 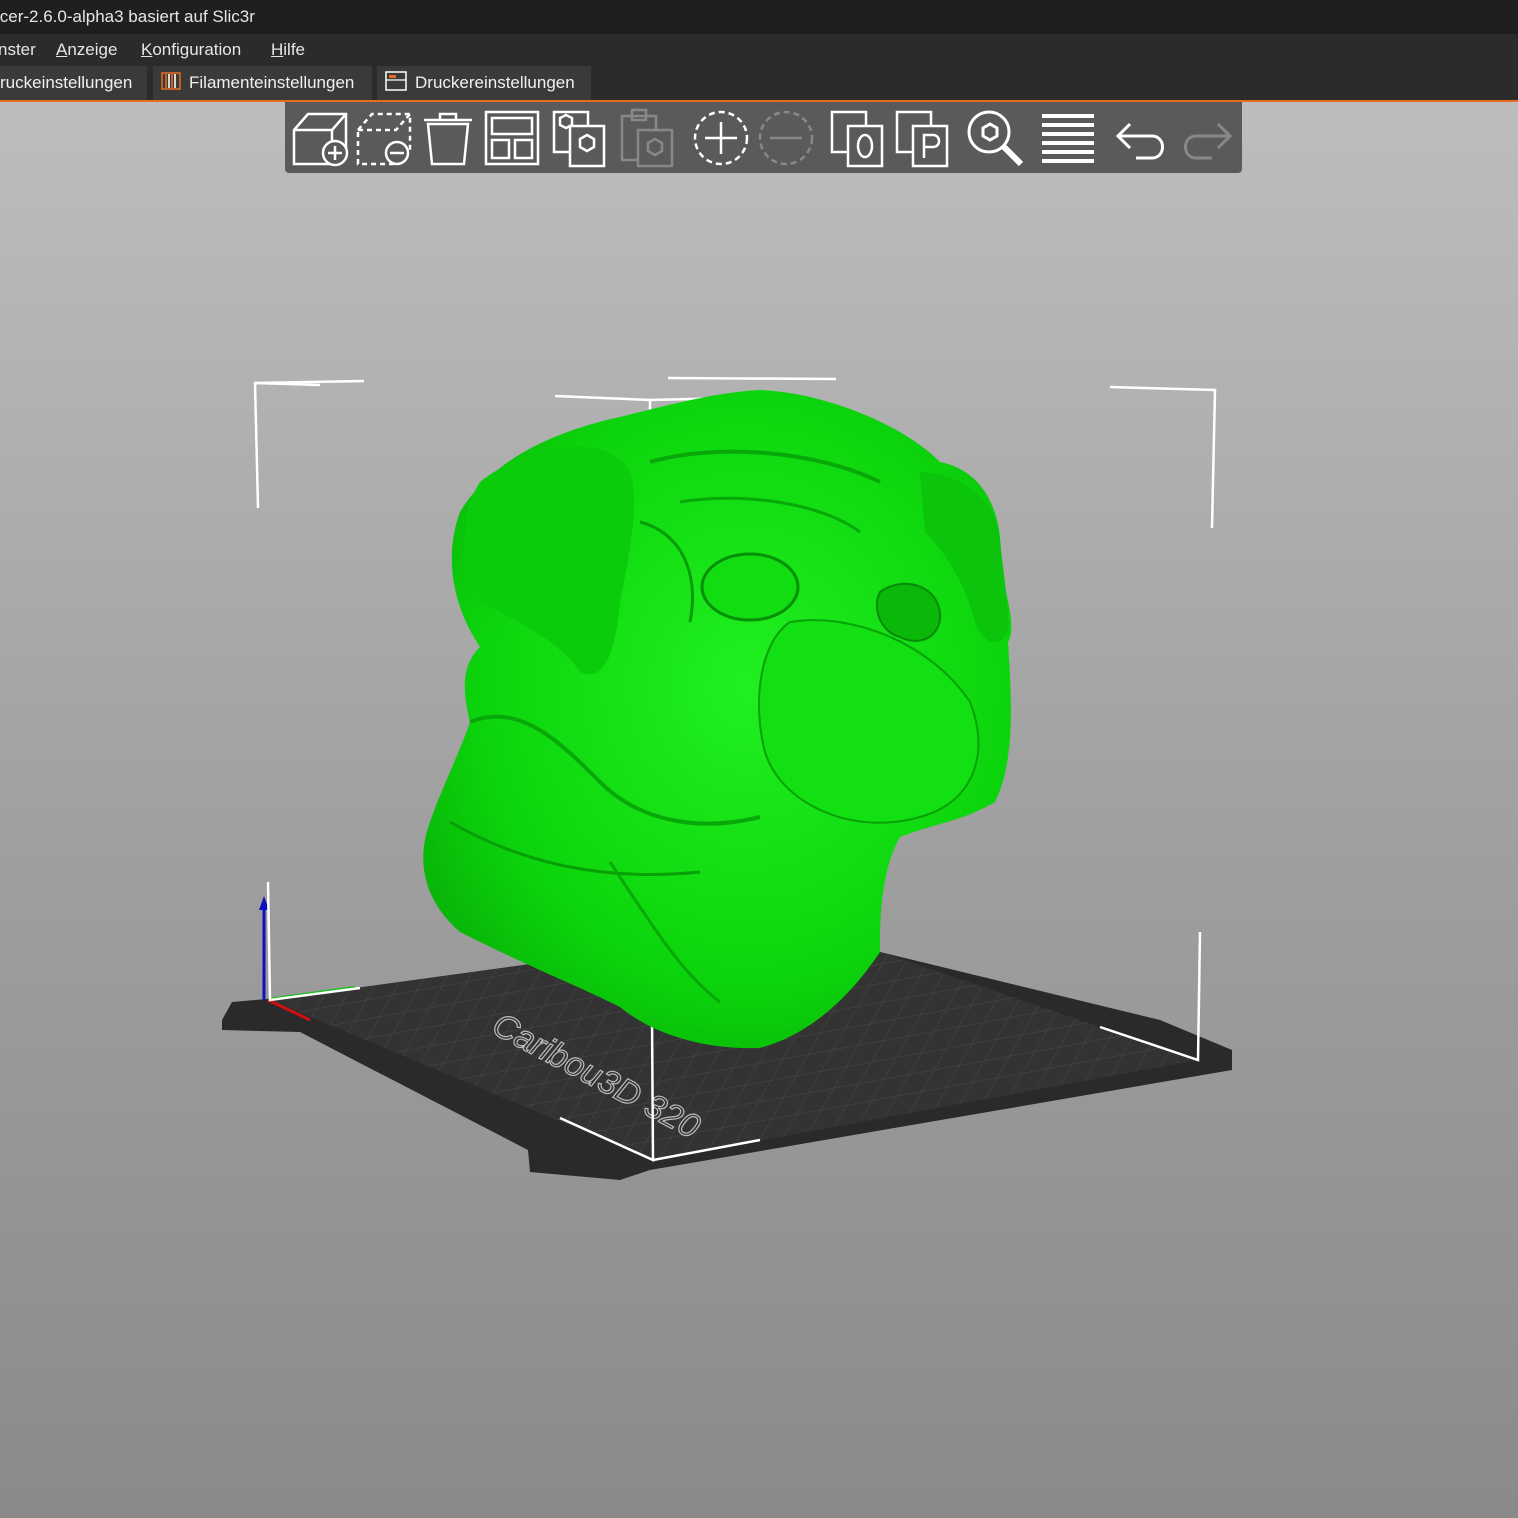 I want to click on menu-anzeige-rest: nzeige, so click(x=92, y=49).